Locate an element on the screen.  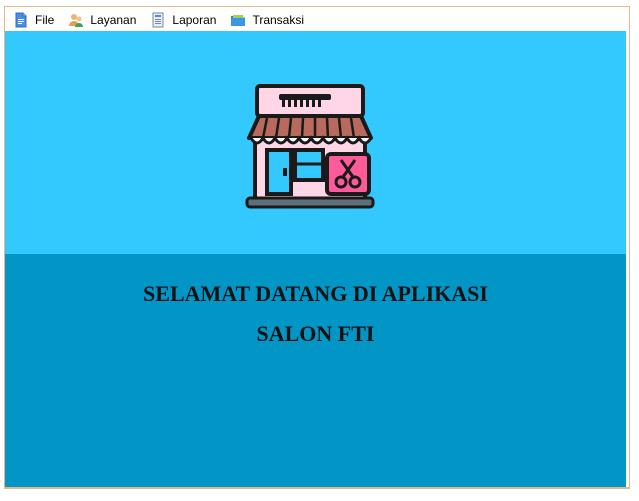
menu-bar: File Layanan Laporan Transaksi is located at coordinates (317, 19).